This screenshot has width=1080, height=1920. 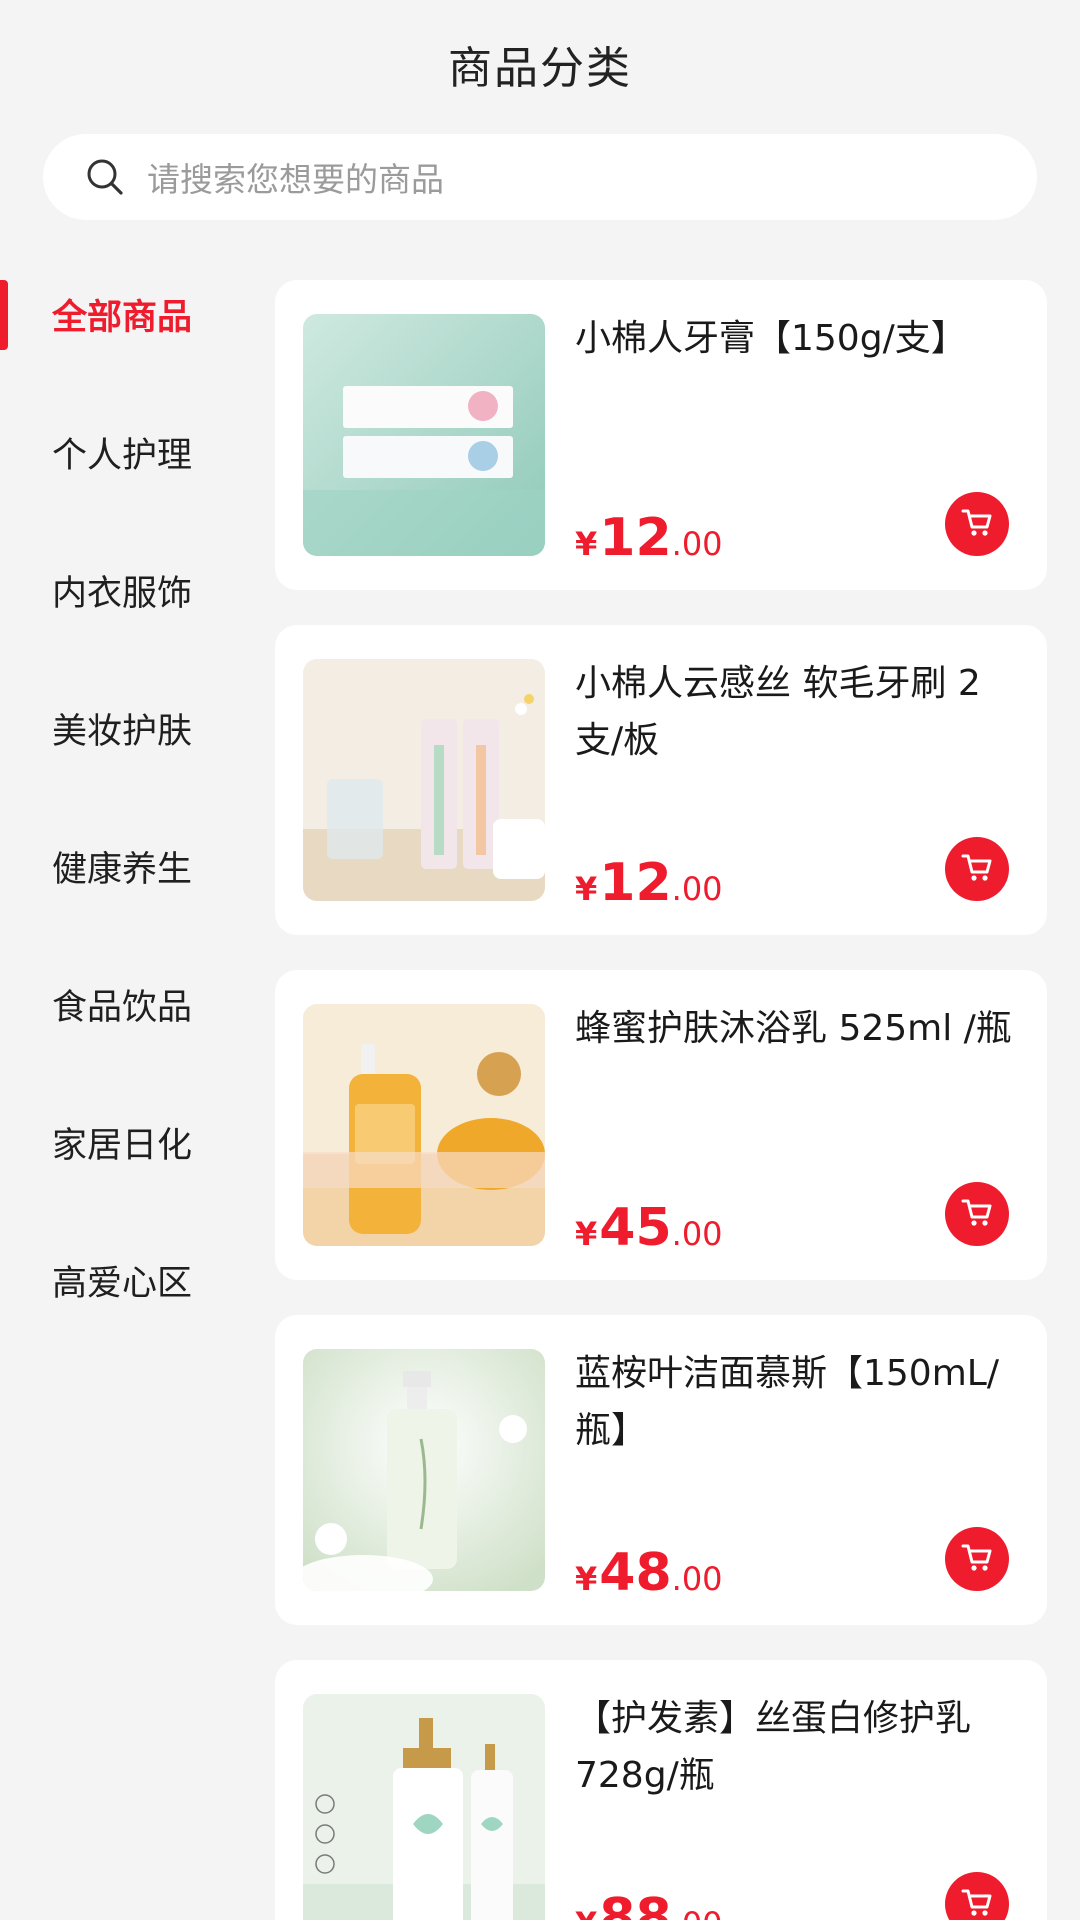 What do you see at coordinates (635, 1904) in the screenshot?
I see `price-integer: 88` at bounding box center [635, 1904].